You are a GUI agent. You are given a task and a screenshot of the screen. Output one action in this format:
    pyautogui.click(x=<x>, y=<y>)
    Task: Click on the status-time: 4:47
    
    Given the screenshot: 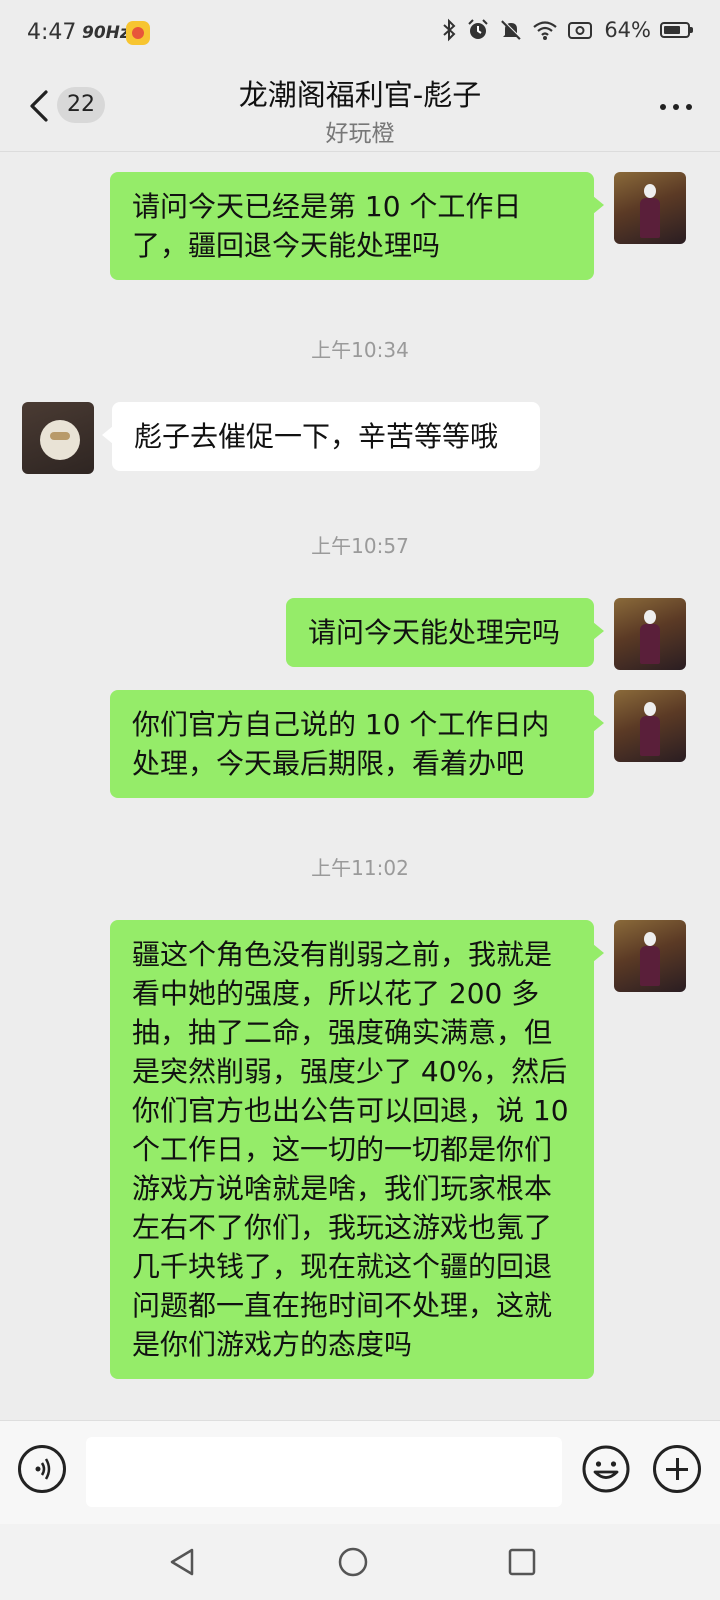 What is the action you would take?
    pyautogui.click(x=52, y=32)
    